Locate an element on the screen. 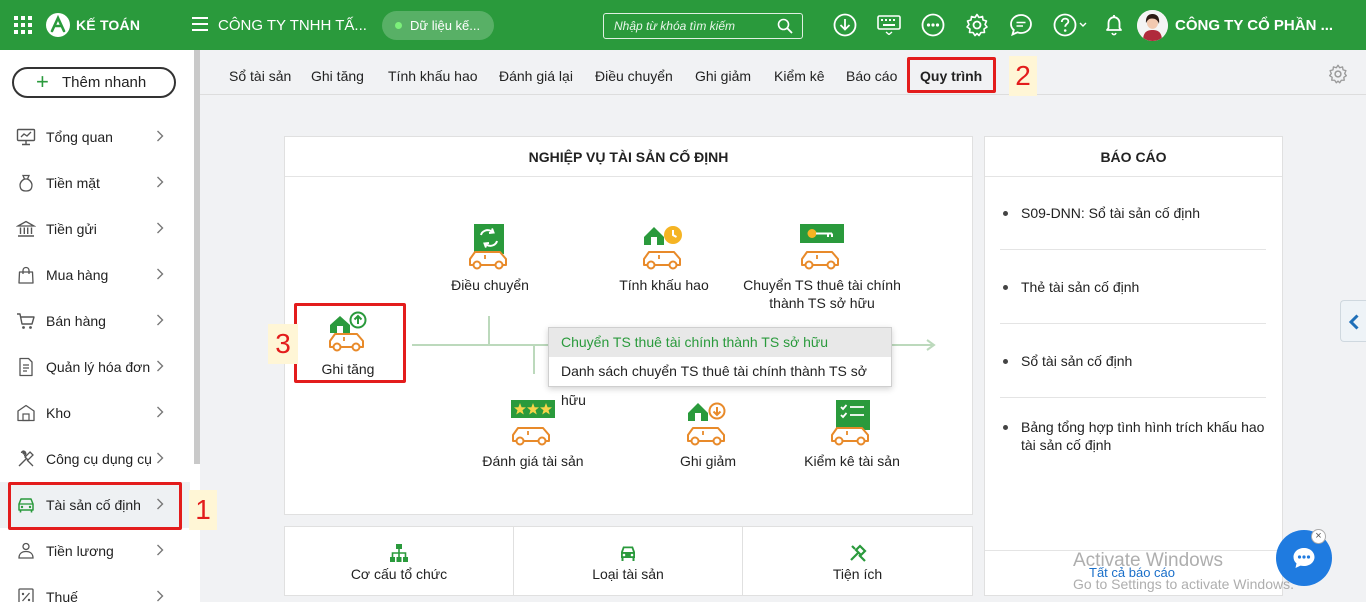 The height and width of the screenshot is (602, 1366). sidebar-item-tien-gui: Tiền gửi is located at coordinates (95, 229).